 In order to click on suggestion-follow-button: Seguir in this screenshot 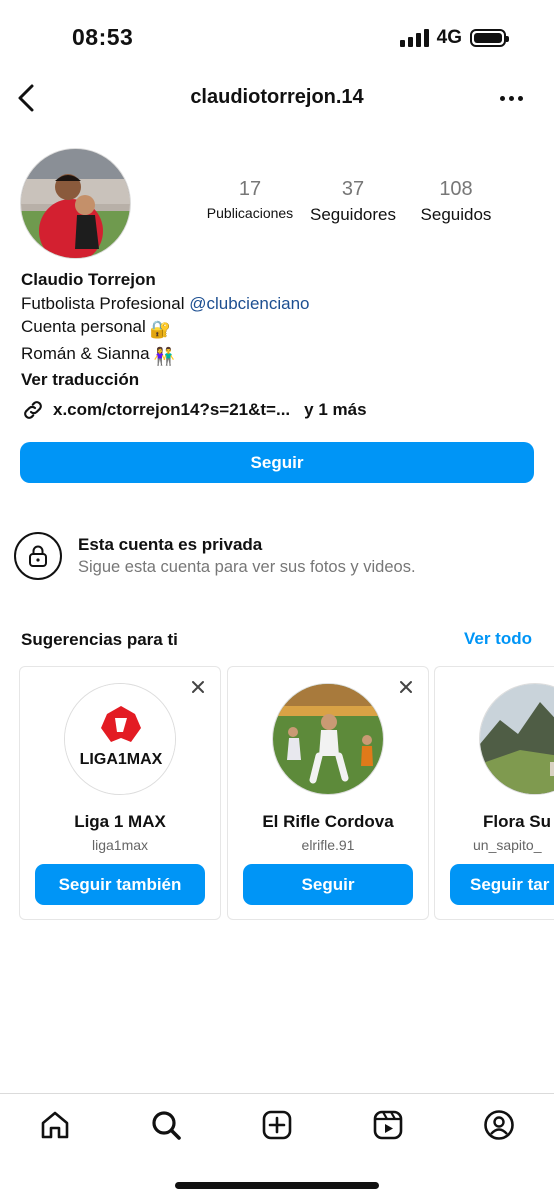, I will do `click(328, 884)`.